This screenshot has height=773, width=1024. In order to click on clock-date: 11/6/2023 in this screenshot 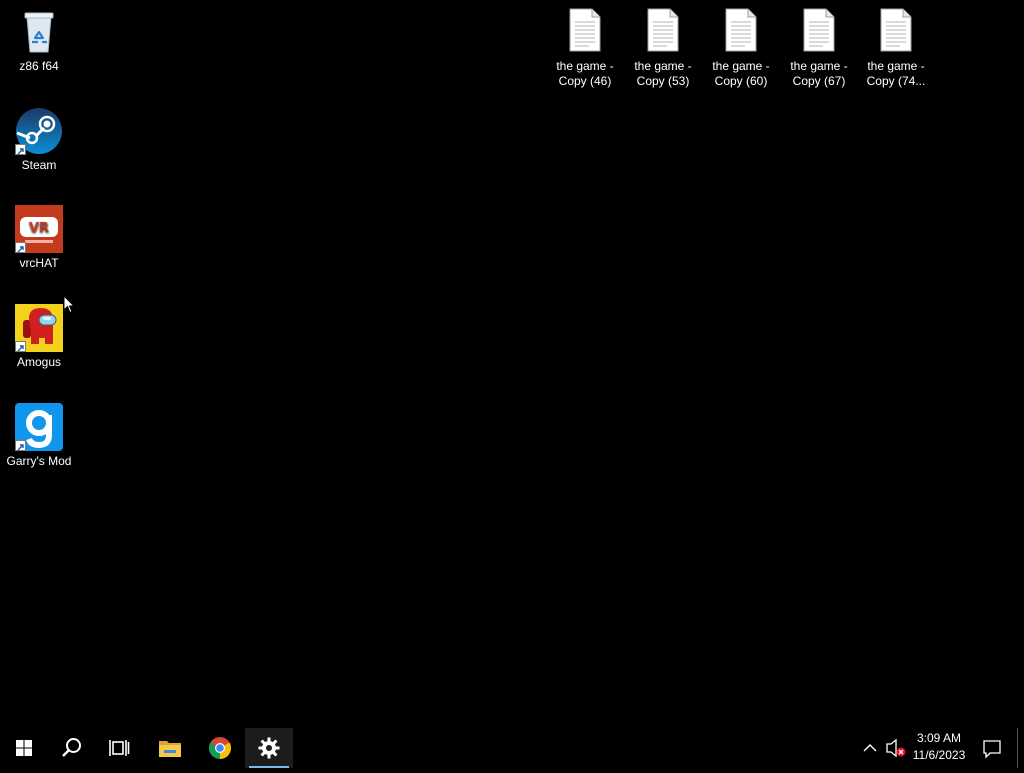, I will do `click(939, 755)`.